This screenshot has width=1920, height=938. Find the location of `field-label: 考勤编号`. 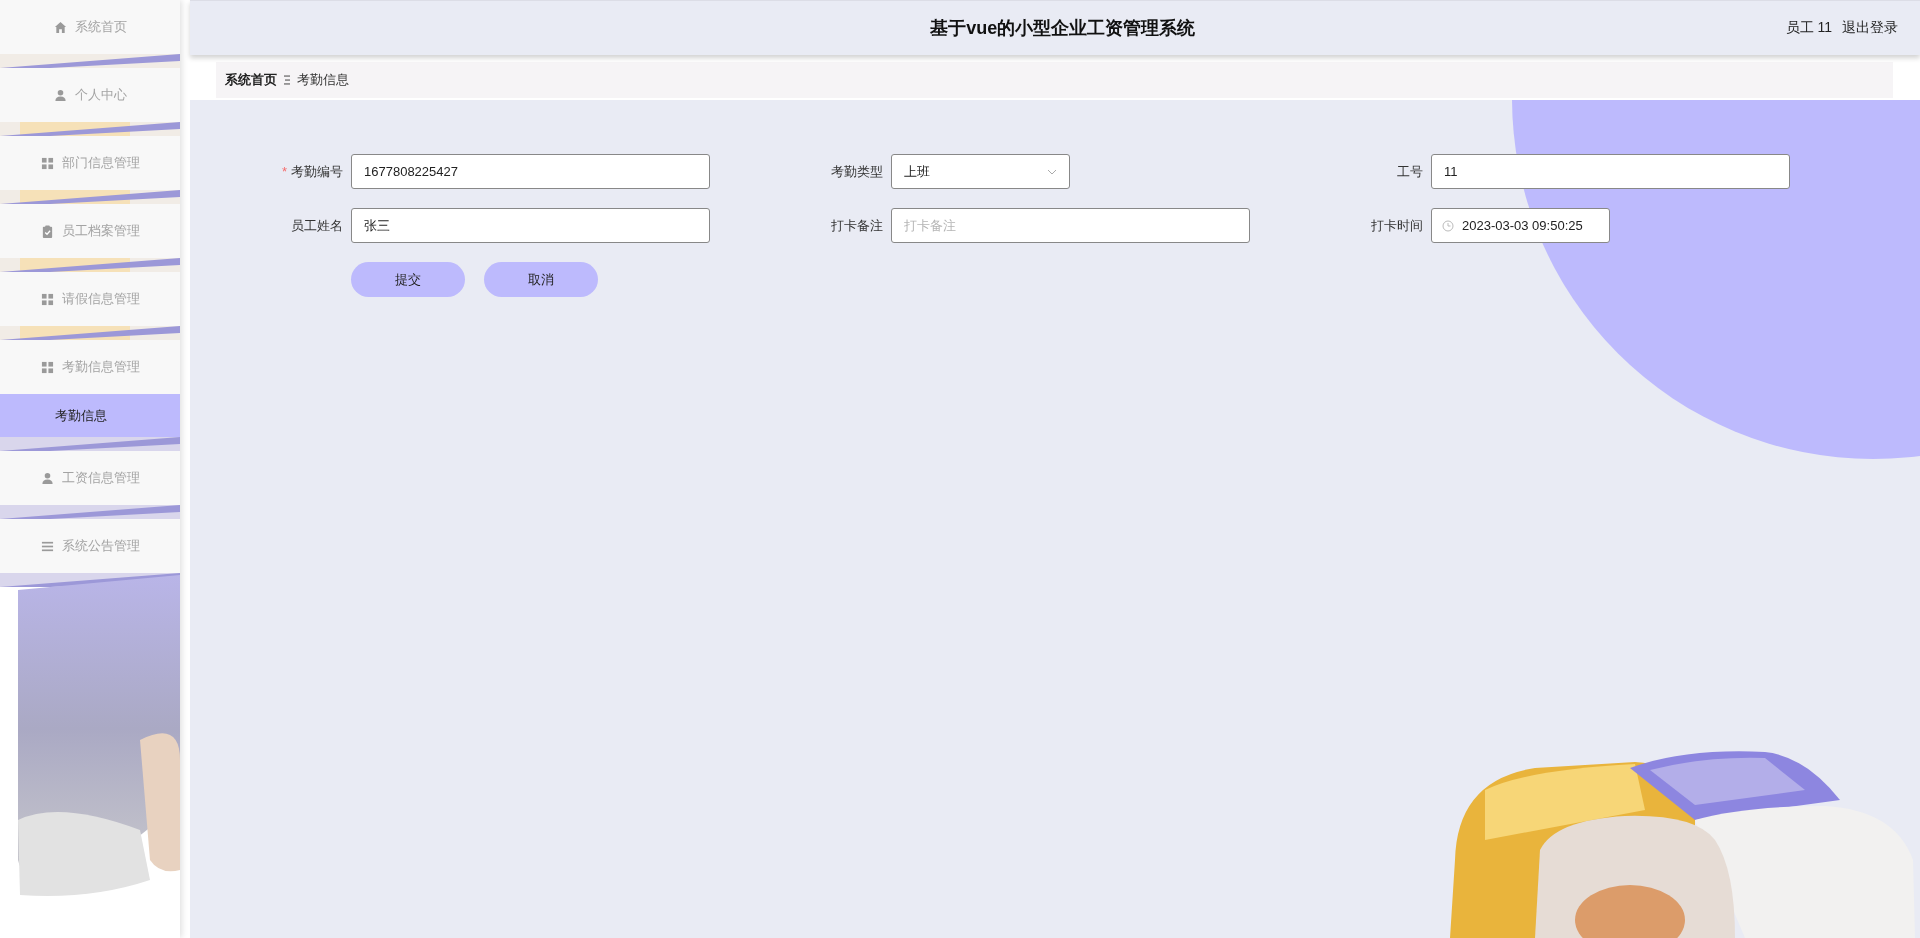

field-label: 考勤编号 is located at coordinates (317, 171).